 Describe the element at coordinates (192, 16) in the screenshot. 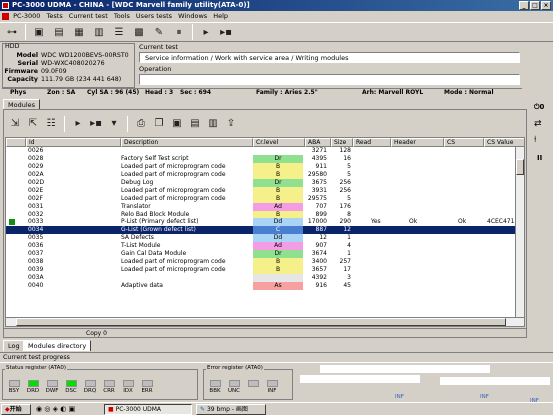

I see `menu-windows: Windows` at that location.